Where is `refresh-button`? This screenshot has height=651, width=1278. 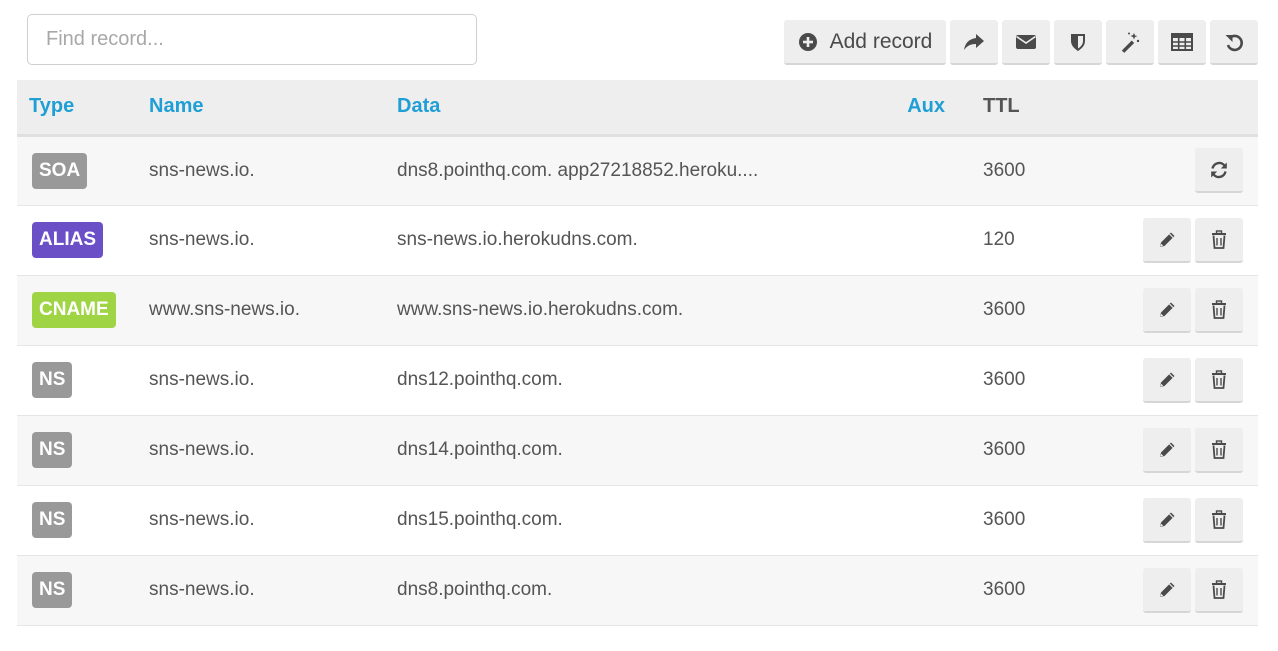
refresh-button is located at coordinates (1219, 170).